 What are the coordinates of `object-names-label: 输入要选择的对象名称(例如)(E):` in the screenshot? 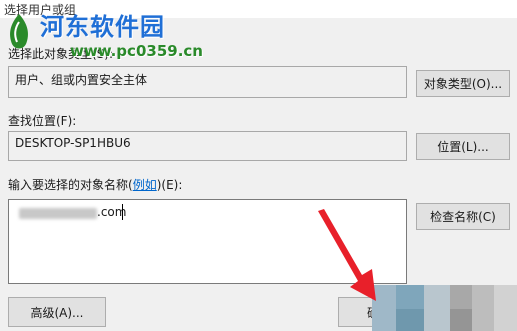 It's located at (95, 184).